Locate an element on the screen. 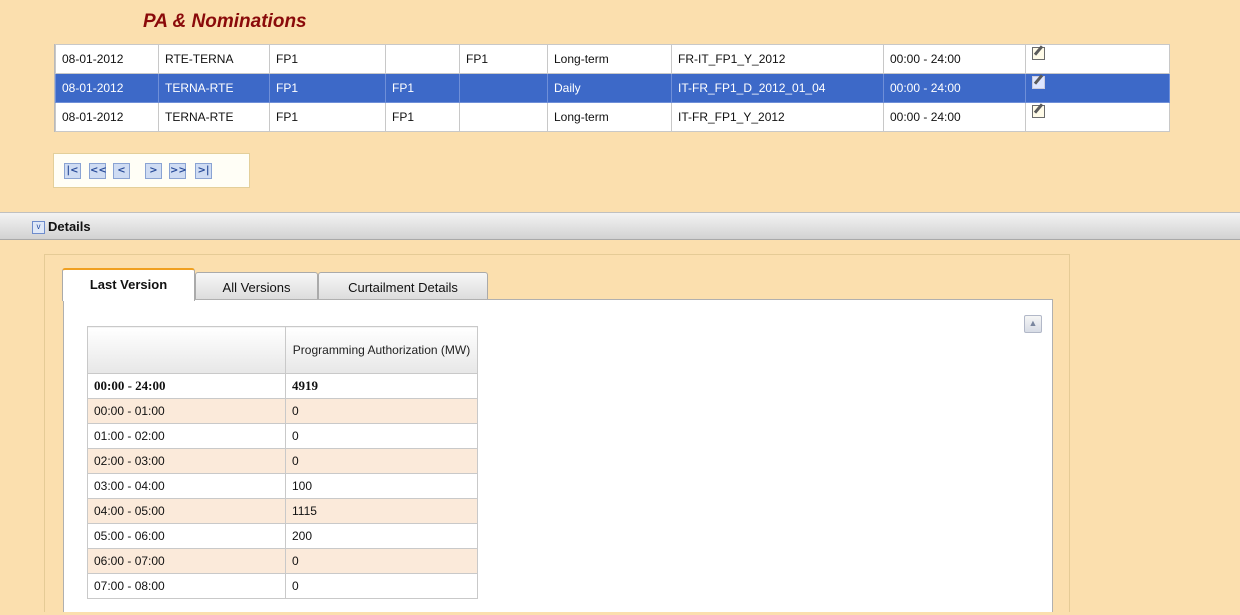 The image size is (1240, 615). period-cell: 07:00 - 08:00 is located at coordinates (186, 586).